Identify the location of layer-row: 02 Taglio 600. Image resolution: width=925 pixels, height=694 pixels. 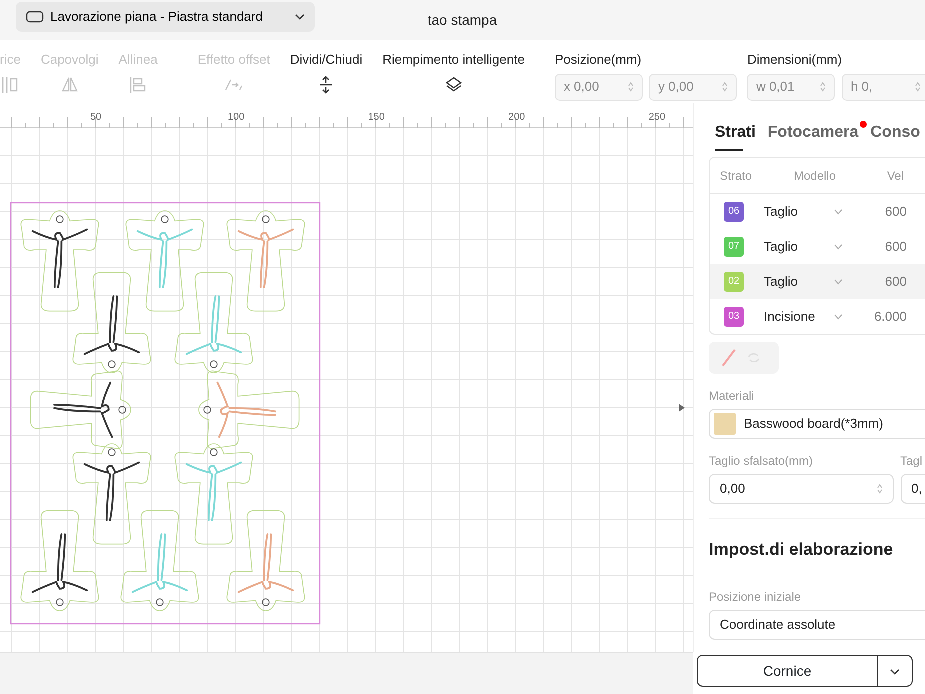
(817, 281).